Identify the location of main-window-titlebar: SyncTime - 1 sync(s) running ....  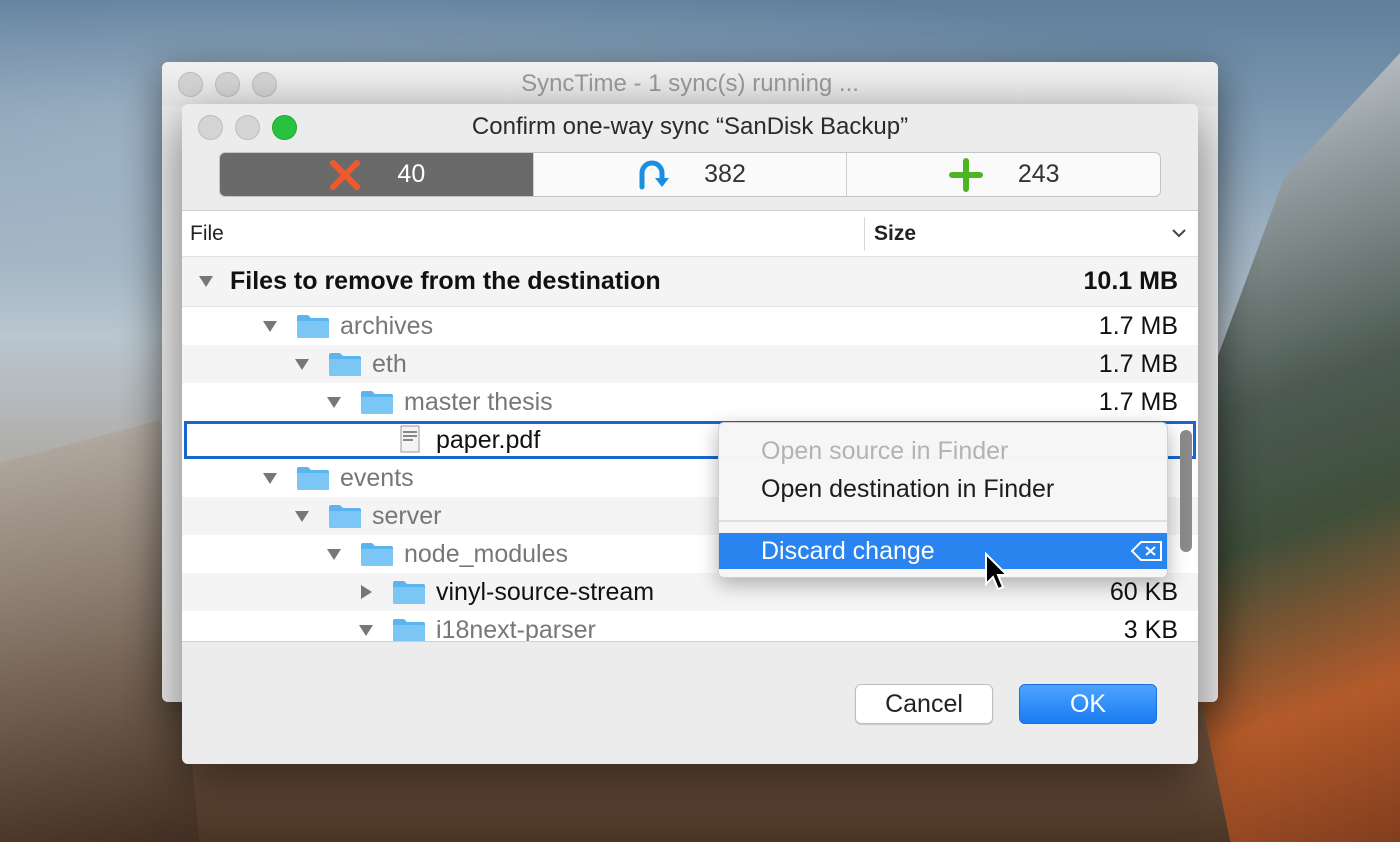
(690, 84).